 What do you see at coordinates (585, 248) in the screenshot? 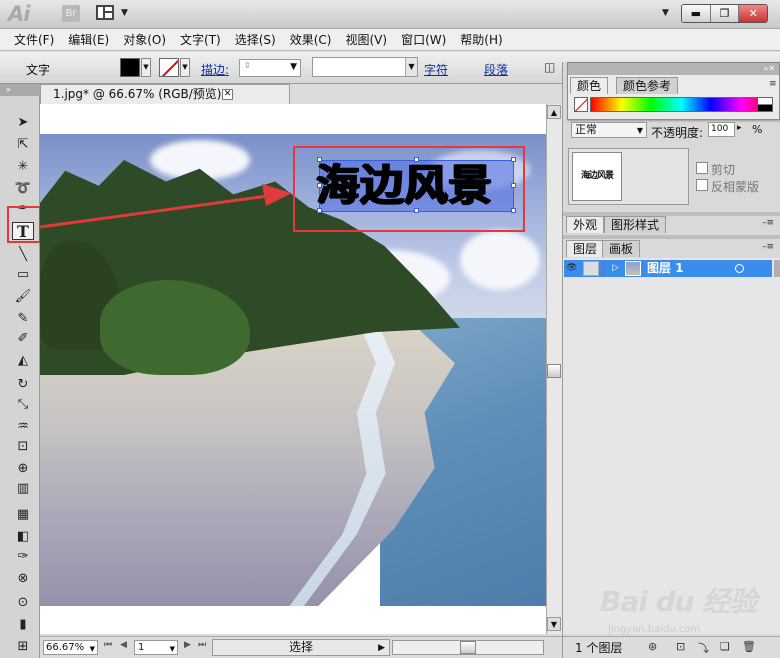
I see `tab-layers: 图层` at bounding box center [585, 248].